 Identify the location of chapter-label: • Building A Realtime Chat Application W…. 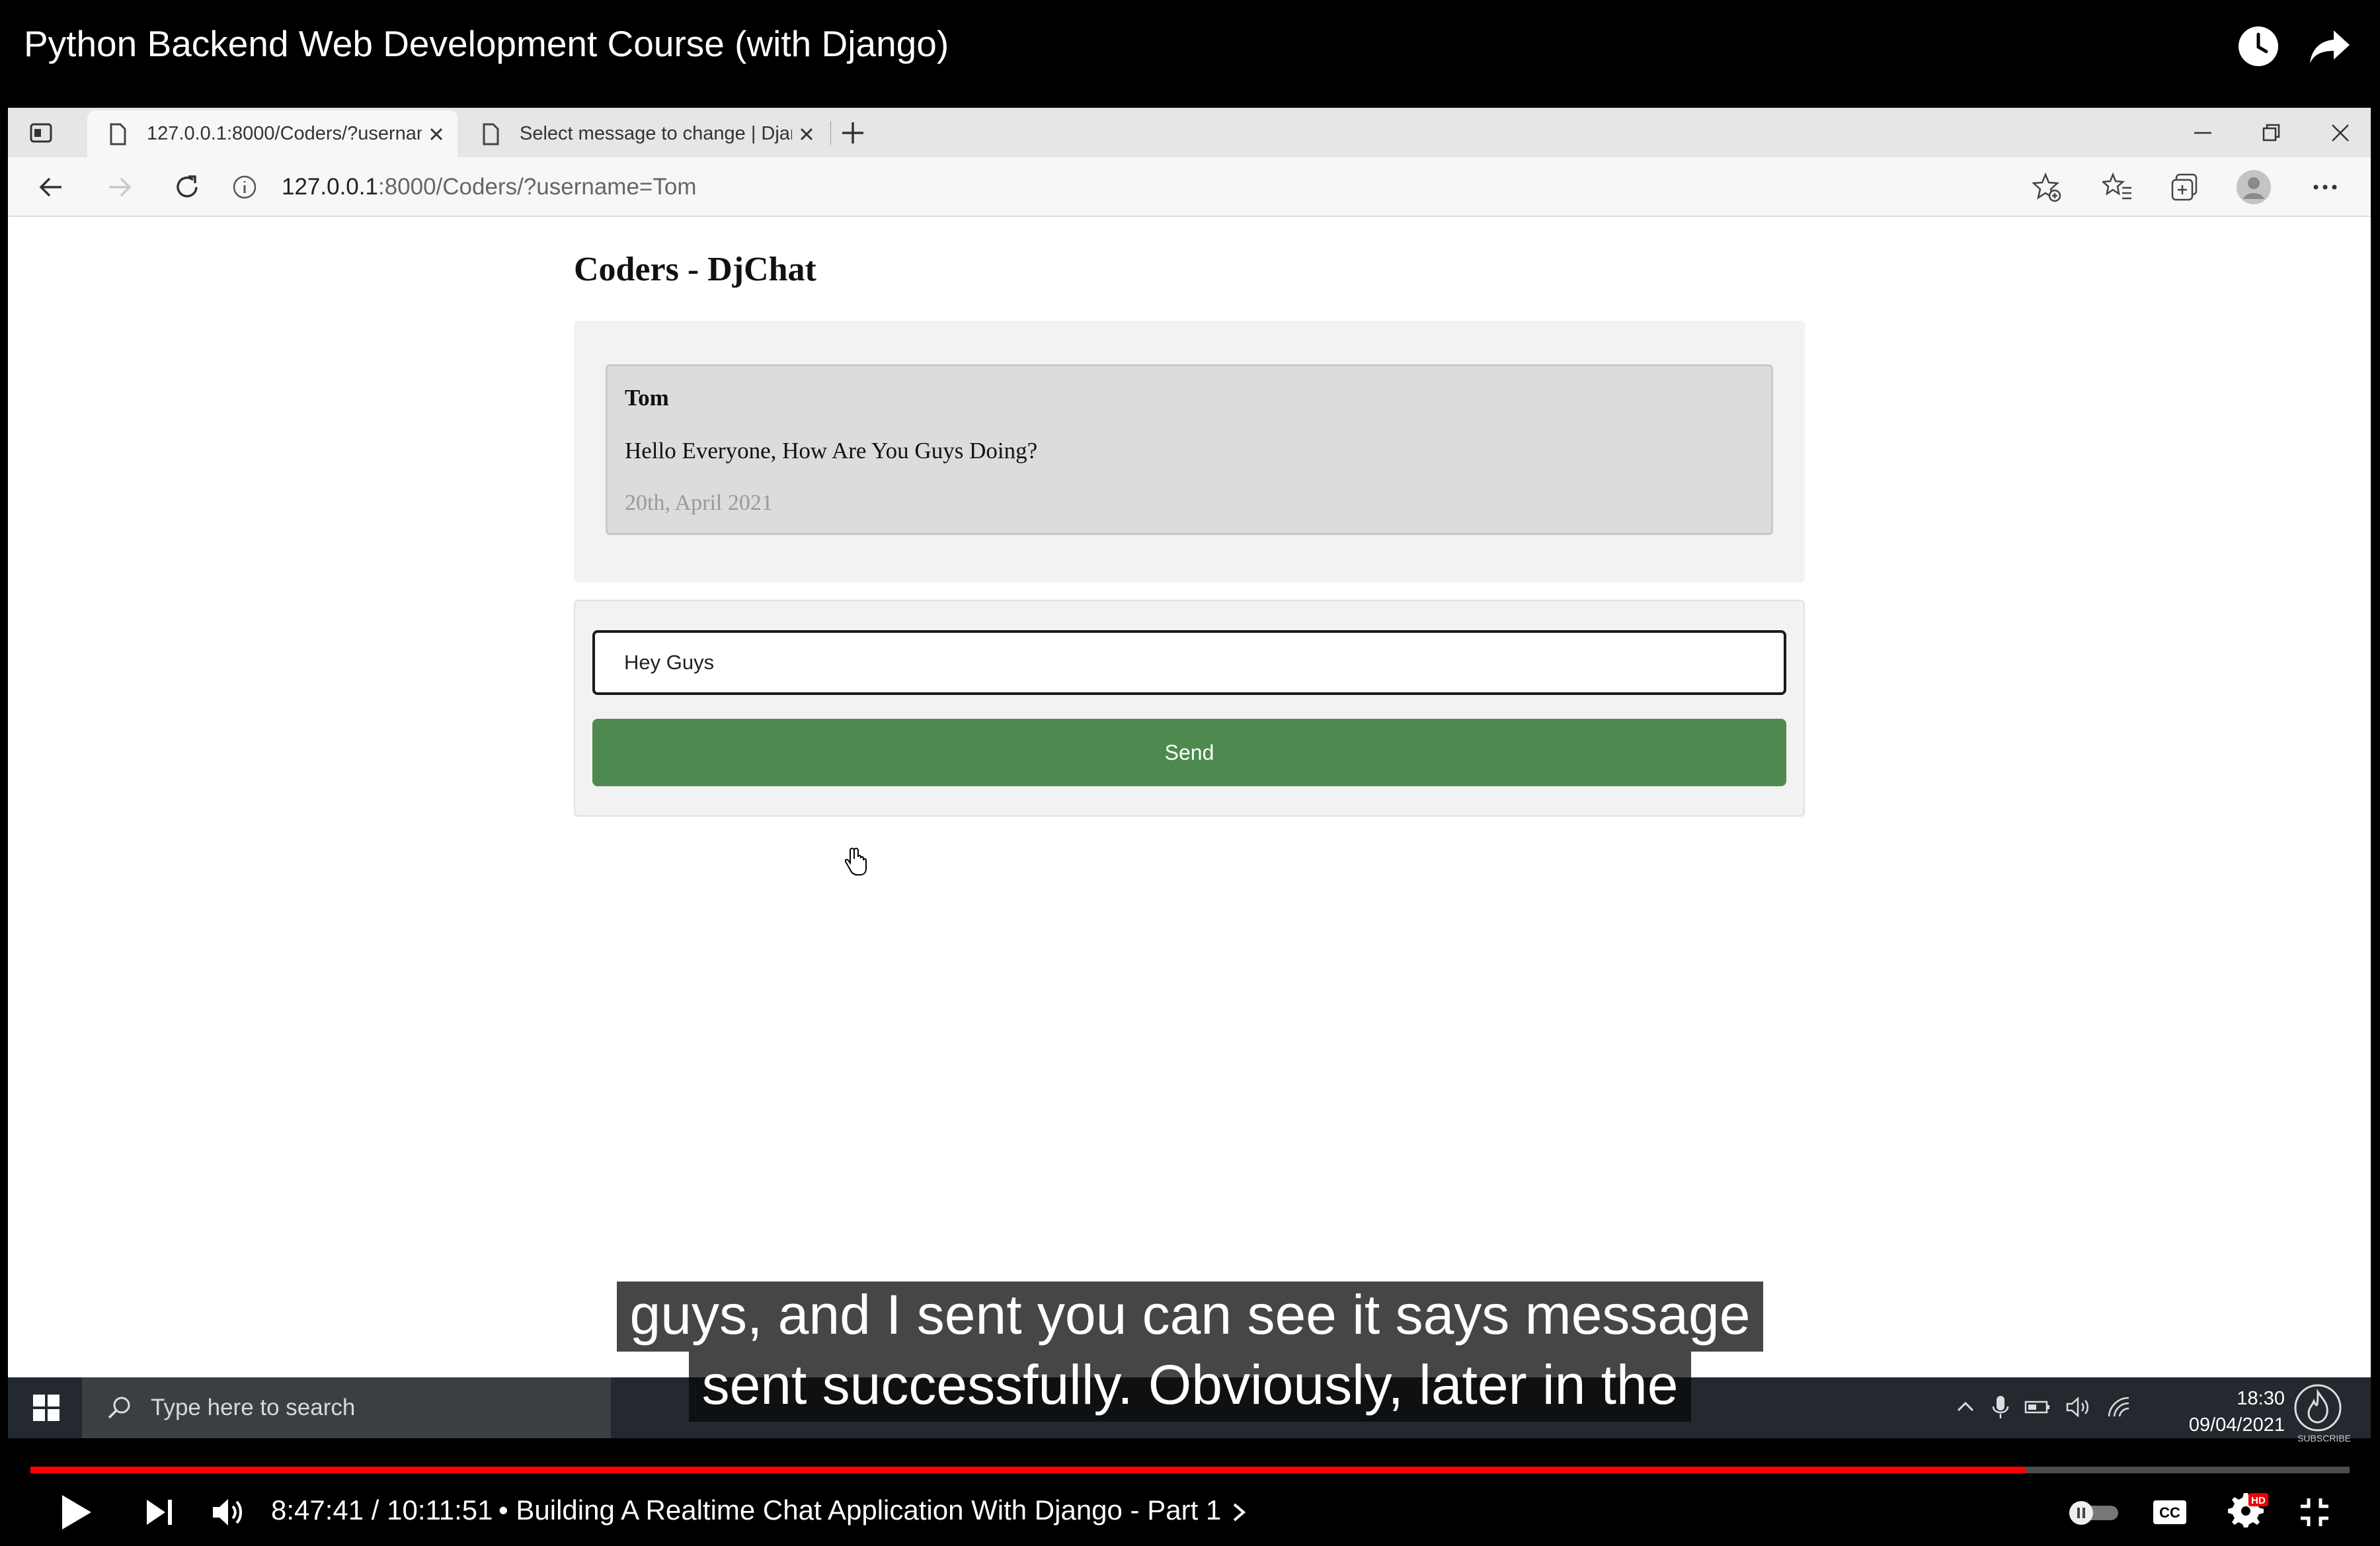
(860, 1510).